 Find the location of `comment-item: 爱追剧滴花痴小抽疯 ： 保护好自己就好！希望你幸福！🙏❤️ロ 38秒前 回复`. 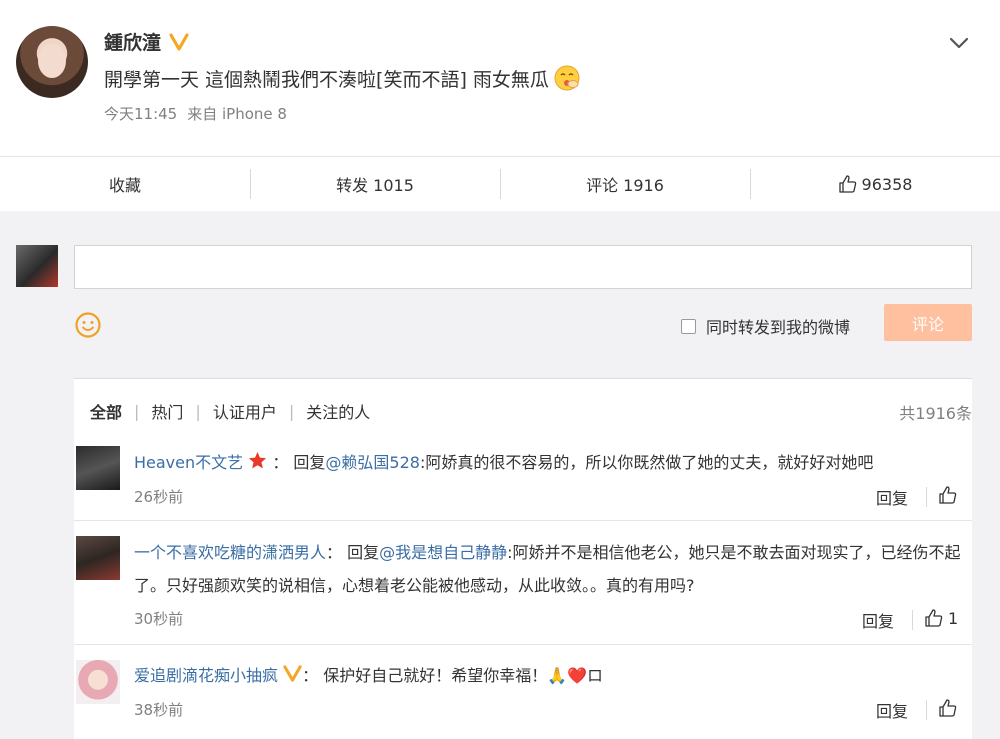

comment-item: 爱追剧滴花痴小抽疯 ： 保护好自己就好！希望你幸福！🙏❤️ロ 38秒前 回复 is located at coordinates (523, 692).